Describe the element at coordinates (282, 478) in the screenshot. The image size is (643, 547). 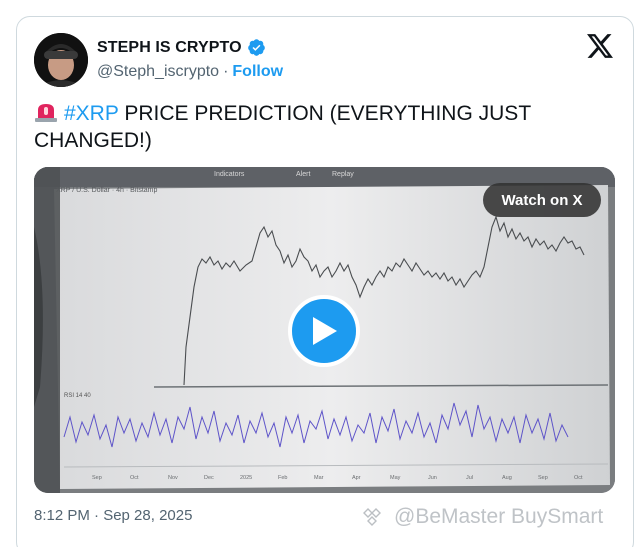
I see `svg-text: Feb` at that location.